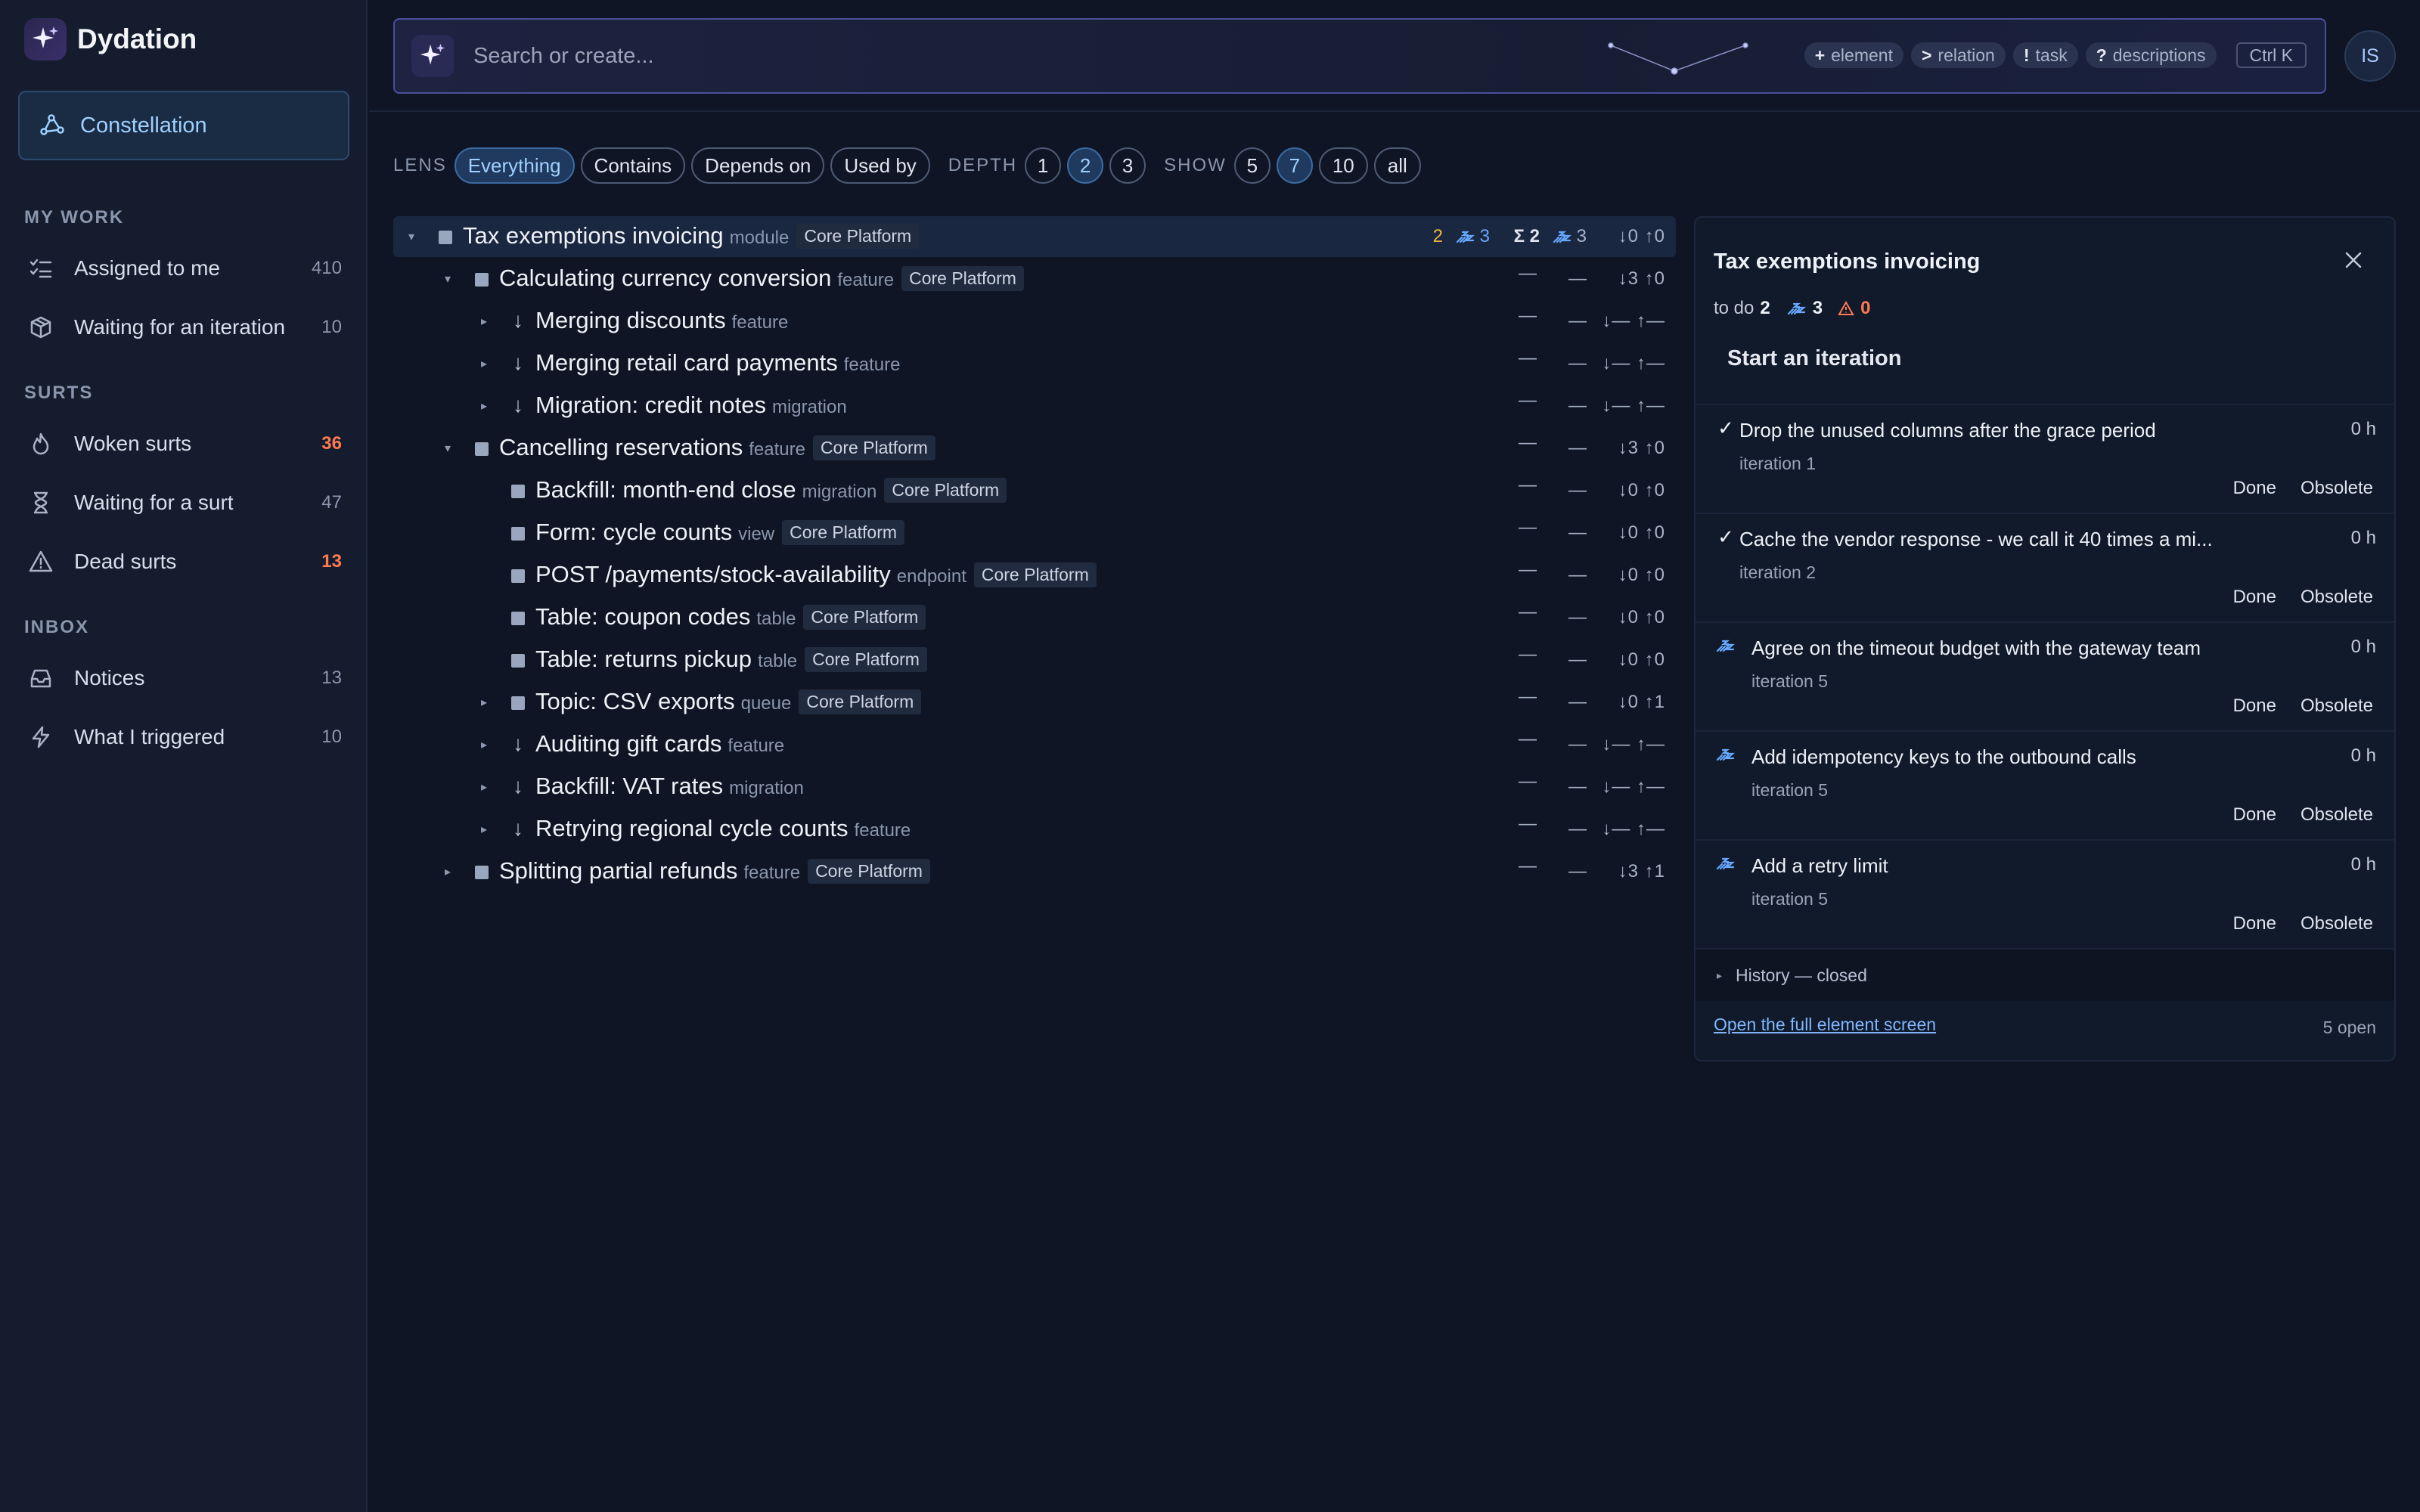  Describe the element at coordinates (1251, 165) in the screenshot. I see `show-5: 5` at that location.